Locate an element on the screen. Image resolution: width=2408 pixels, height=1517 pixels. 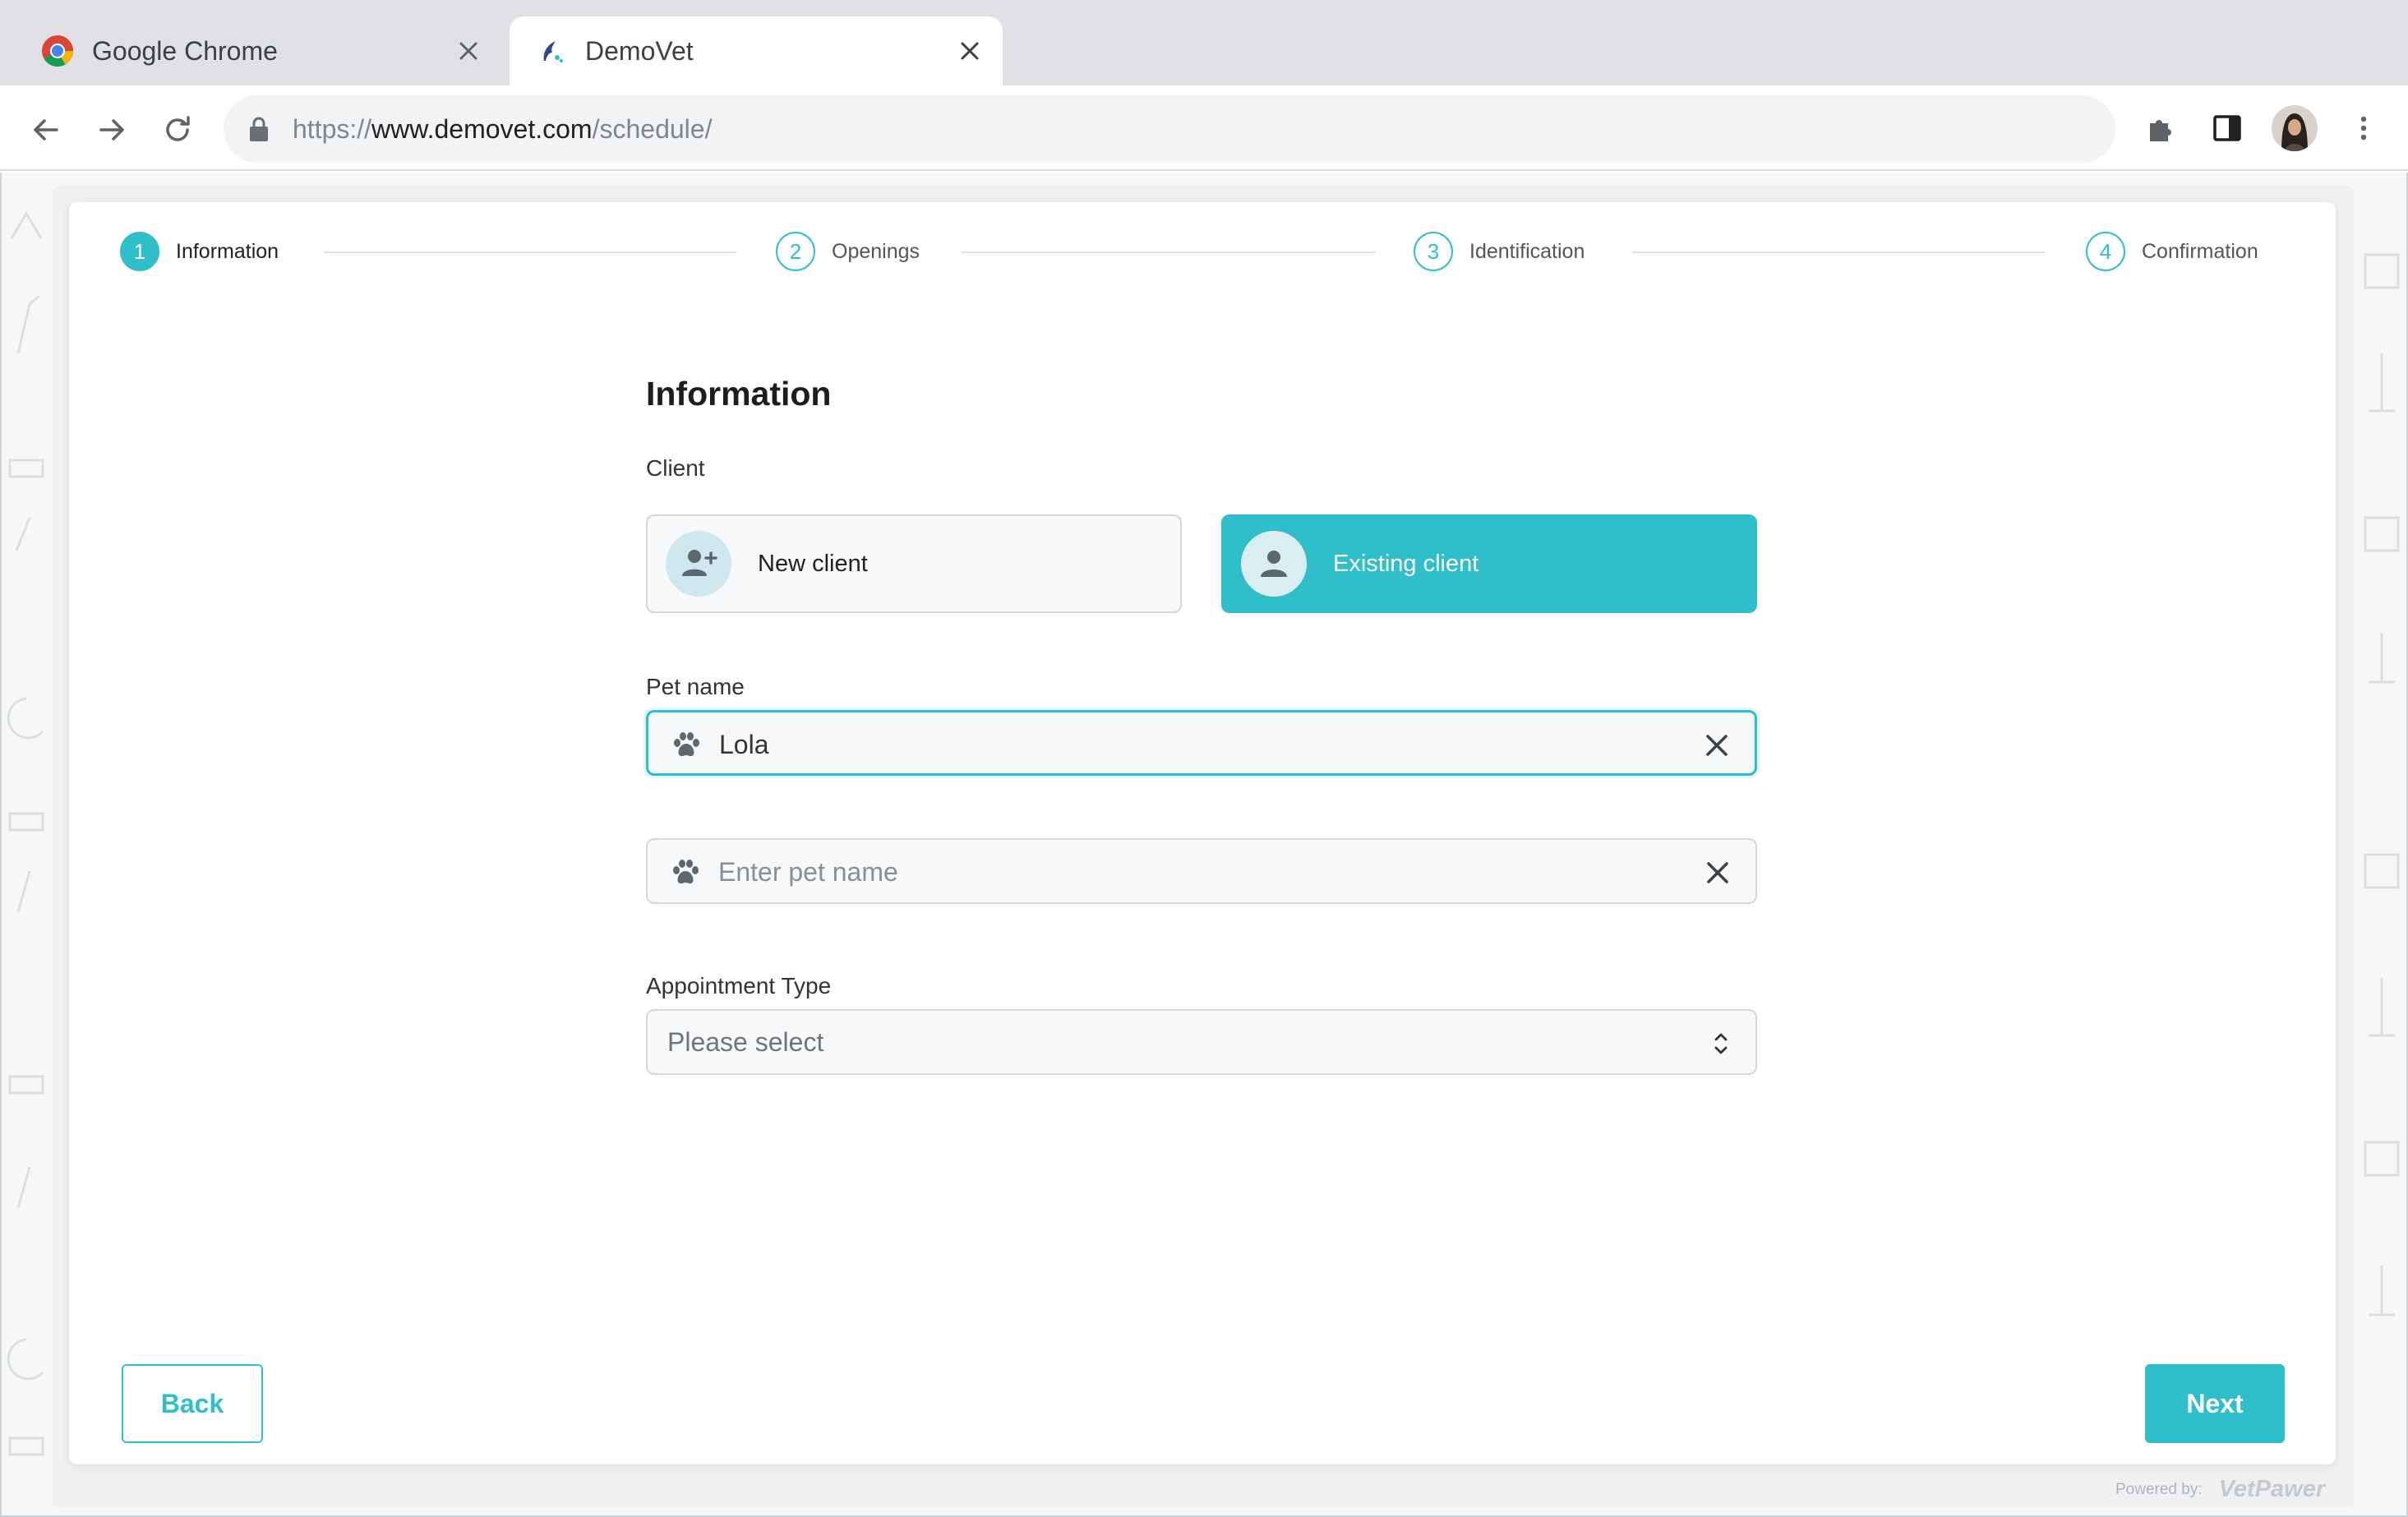
pet-name-input is located at coordinates (1195, 744).